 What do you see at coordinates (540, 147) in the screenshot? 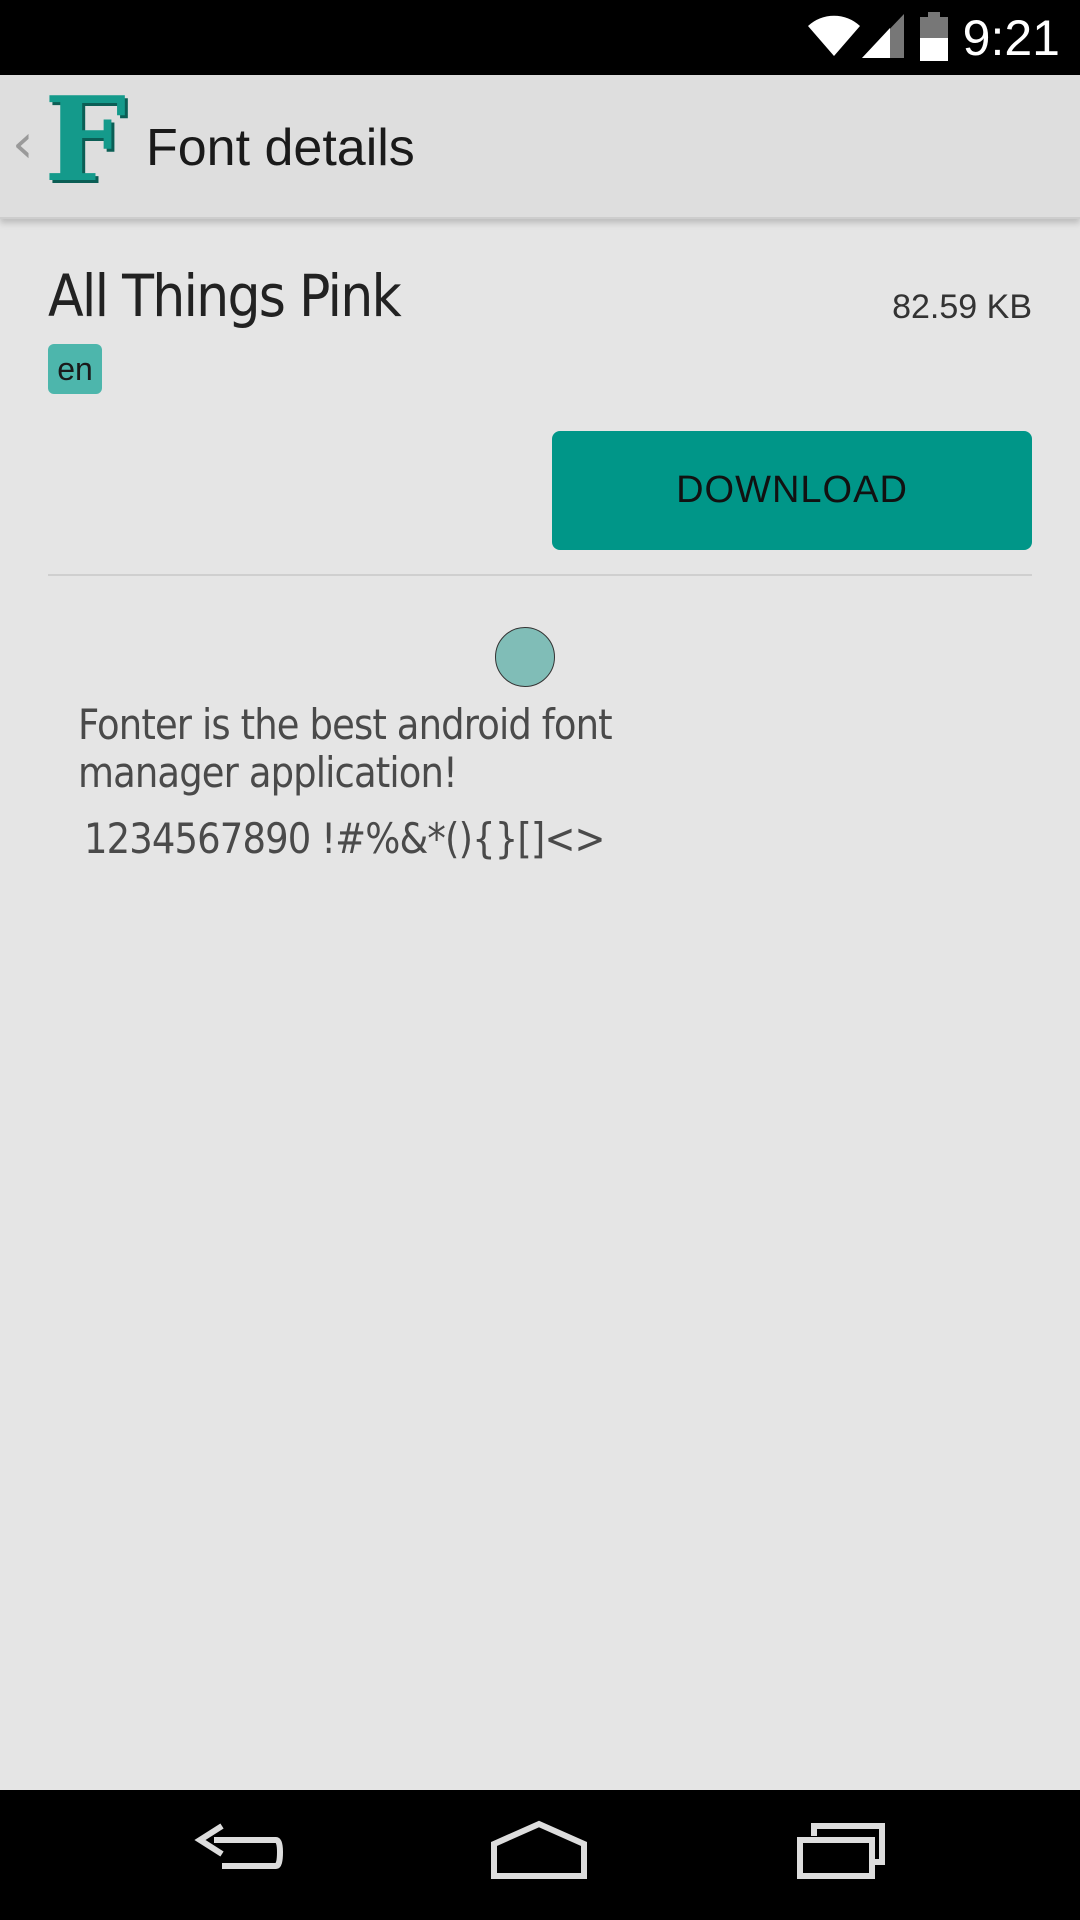
I see `app-bar: ‹ F Font details` at bounding box center [540, 147].